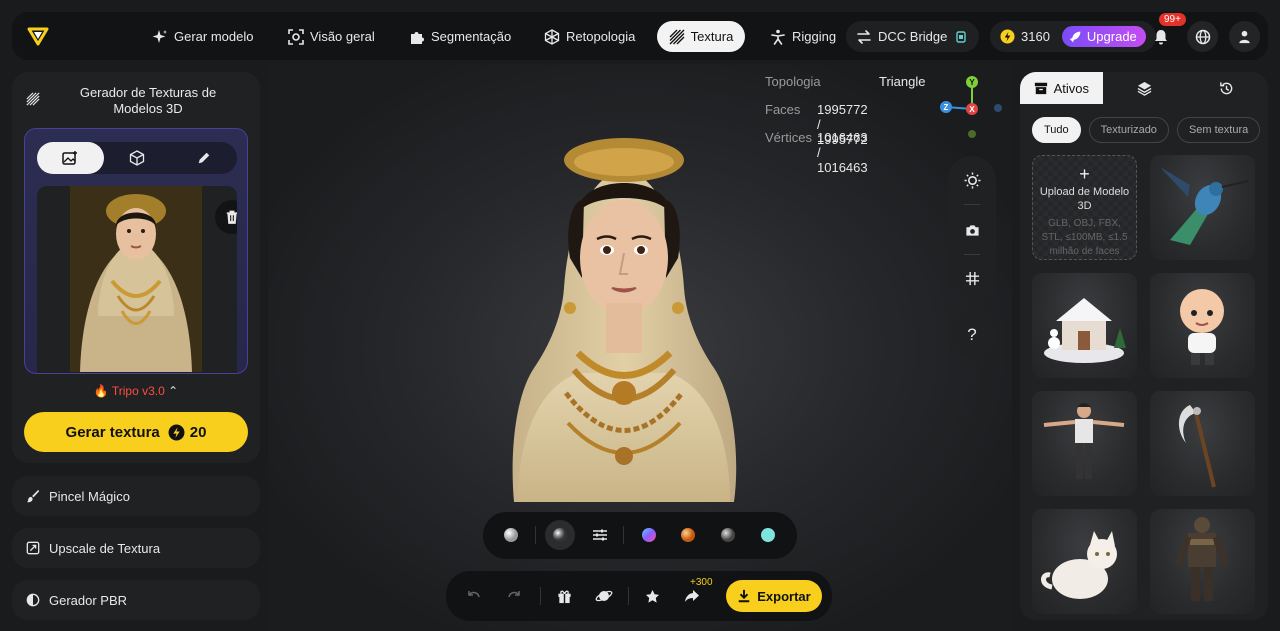  I want to click on material-normal-button, so click(649, 535).